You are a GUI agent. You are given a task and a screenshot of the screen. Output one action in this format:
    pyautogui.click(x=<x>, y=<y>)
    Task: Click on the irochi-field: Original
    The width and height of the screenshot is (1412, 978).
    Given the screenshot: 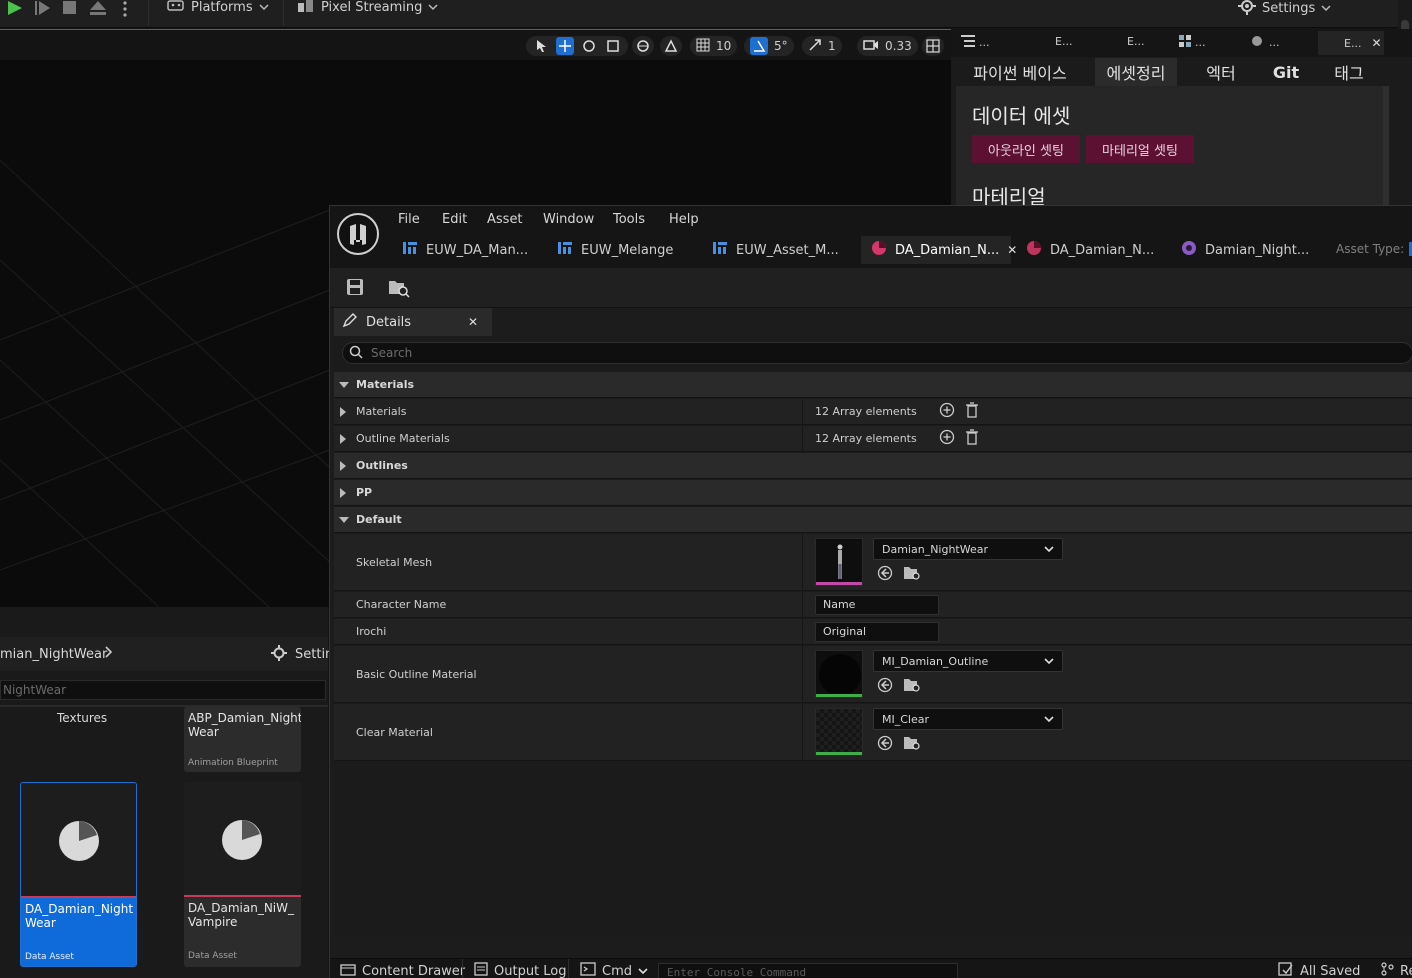 What is the action you would take?
    pyautogui.click(x=877, y=631)
    